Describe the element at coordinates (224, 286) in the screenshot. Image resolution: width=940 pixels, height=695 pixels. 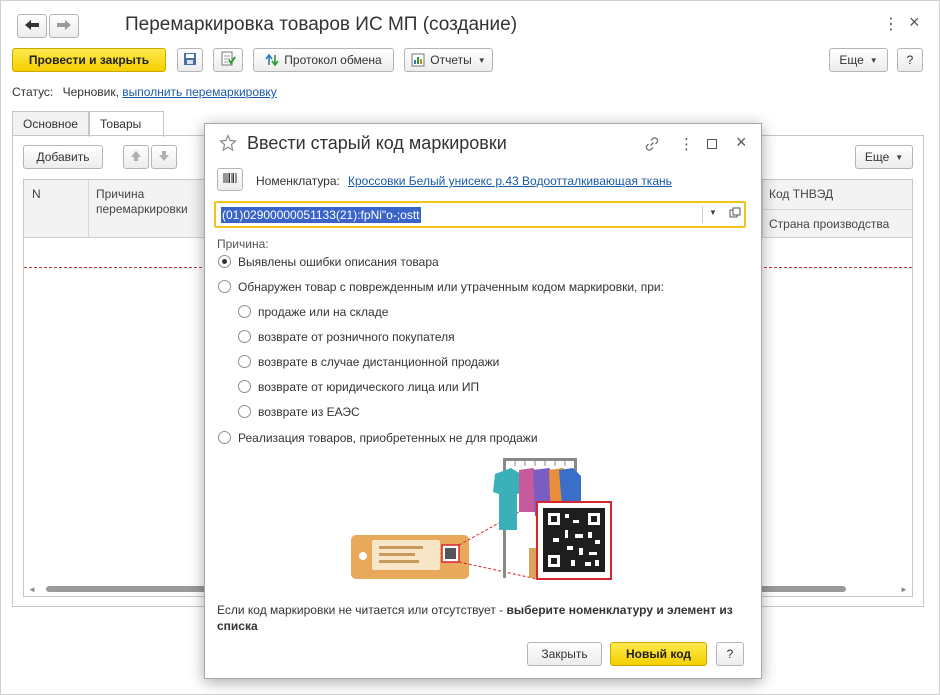
I see `reason-radio-damaged-code` at that location.